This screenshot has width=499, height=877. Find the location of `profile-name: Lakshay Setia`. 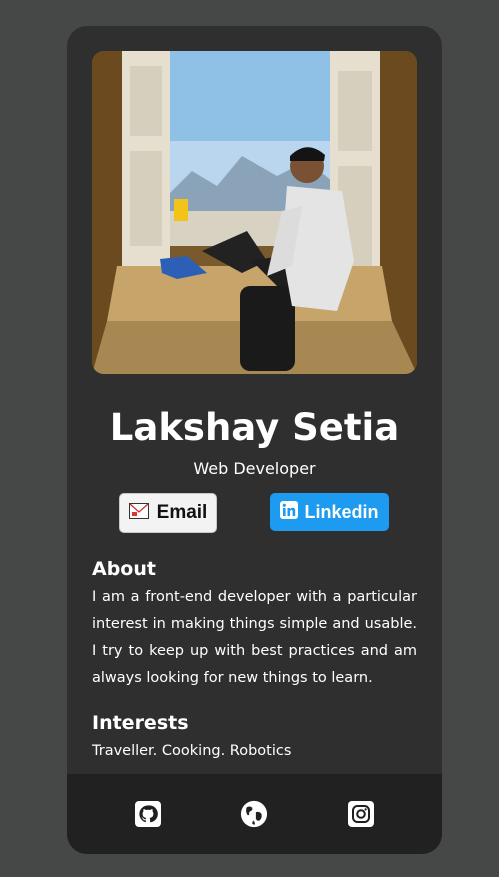

profile-name: Lakshay Setia is located at coordinates (254, 427).